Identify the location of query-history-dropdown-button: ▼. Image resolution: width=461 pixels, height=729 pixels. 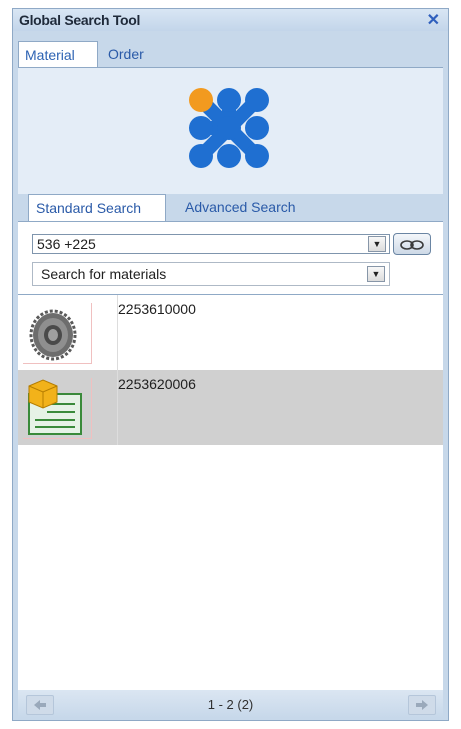
(377, 244).